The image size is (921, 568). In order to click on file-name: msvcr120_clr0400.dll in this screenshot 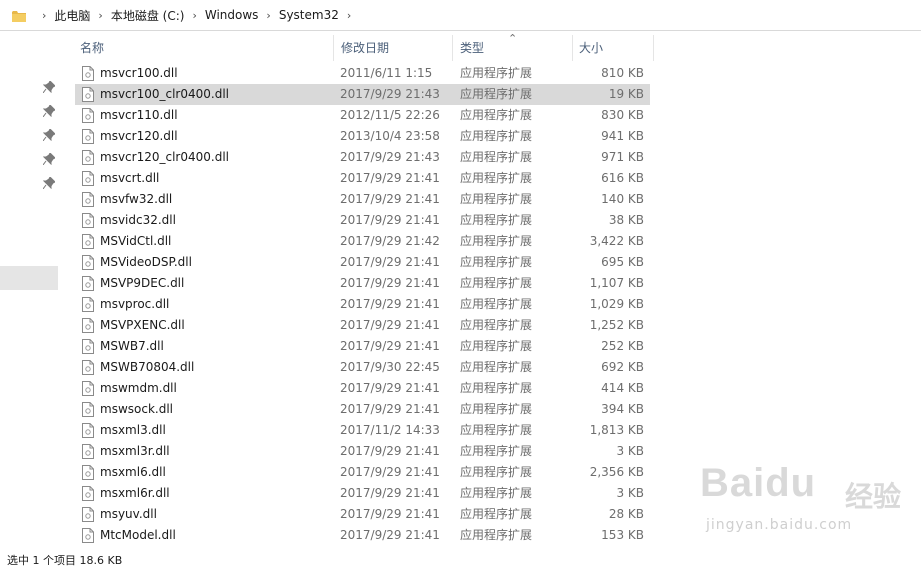, I will do `click(164, 157)`.